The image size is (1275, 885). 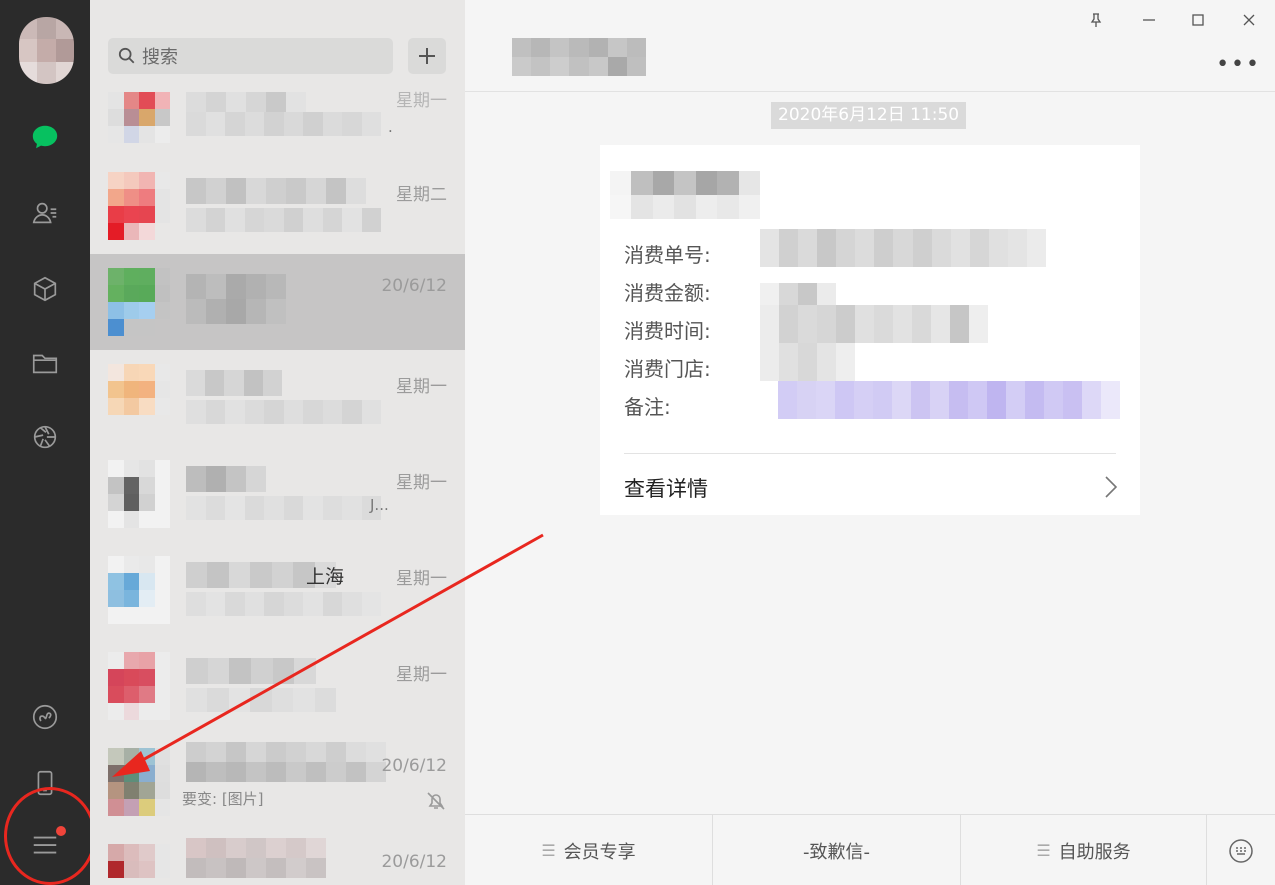 I want to click on close-icon, so click(x=1249, y=20).